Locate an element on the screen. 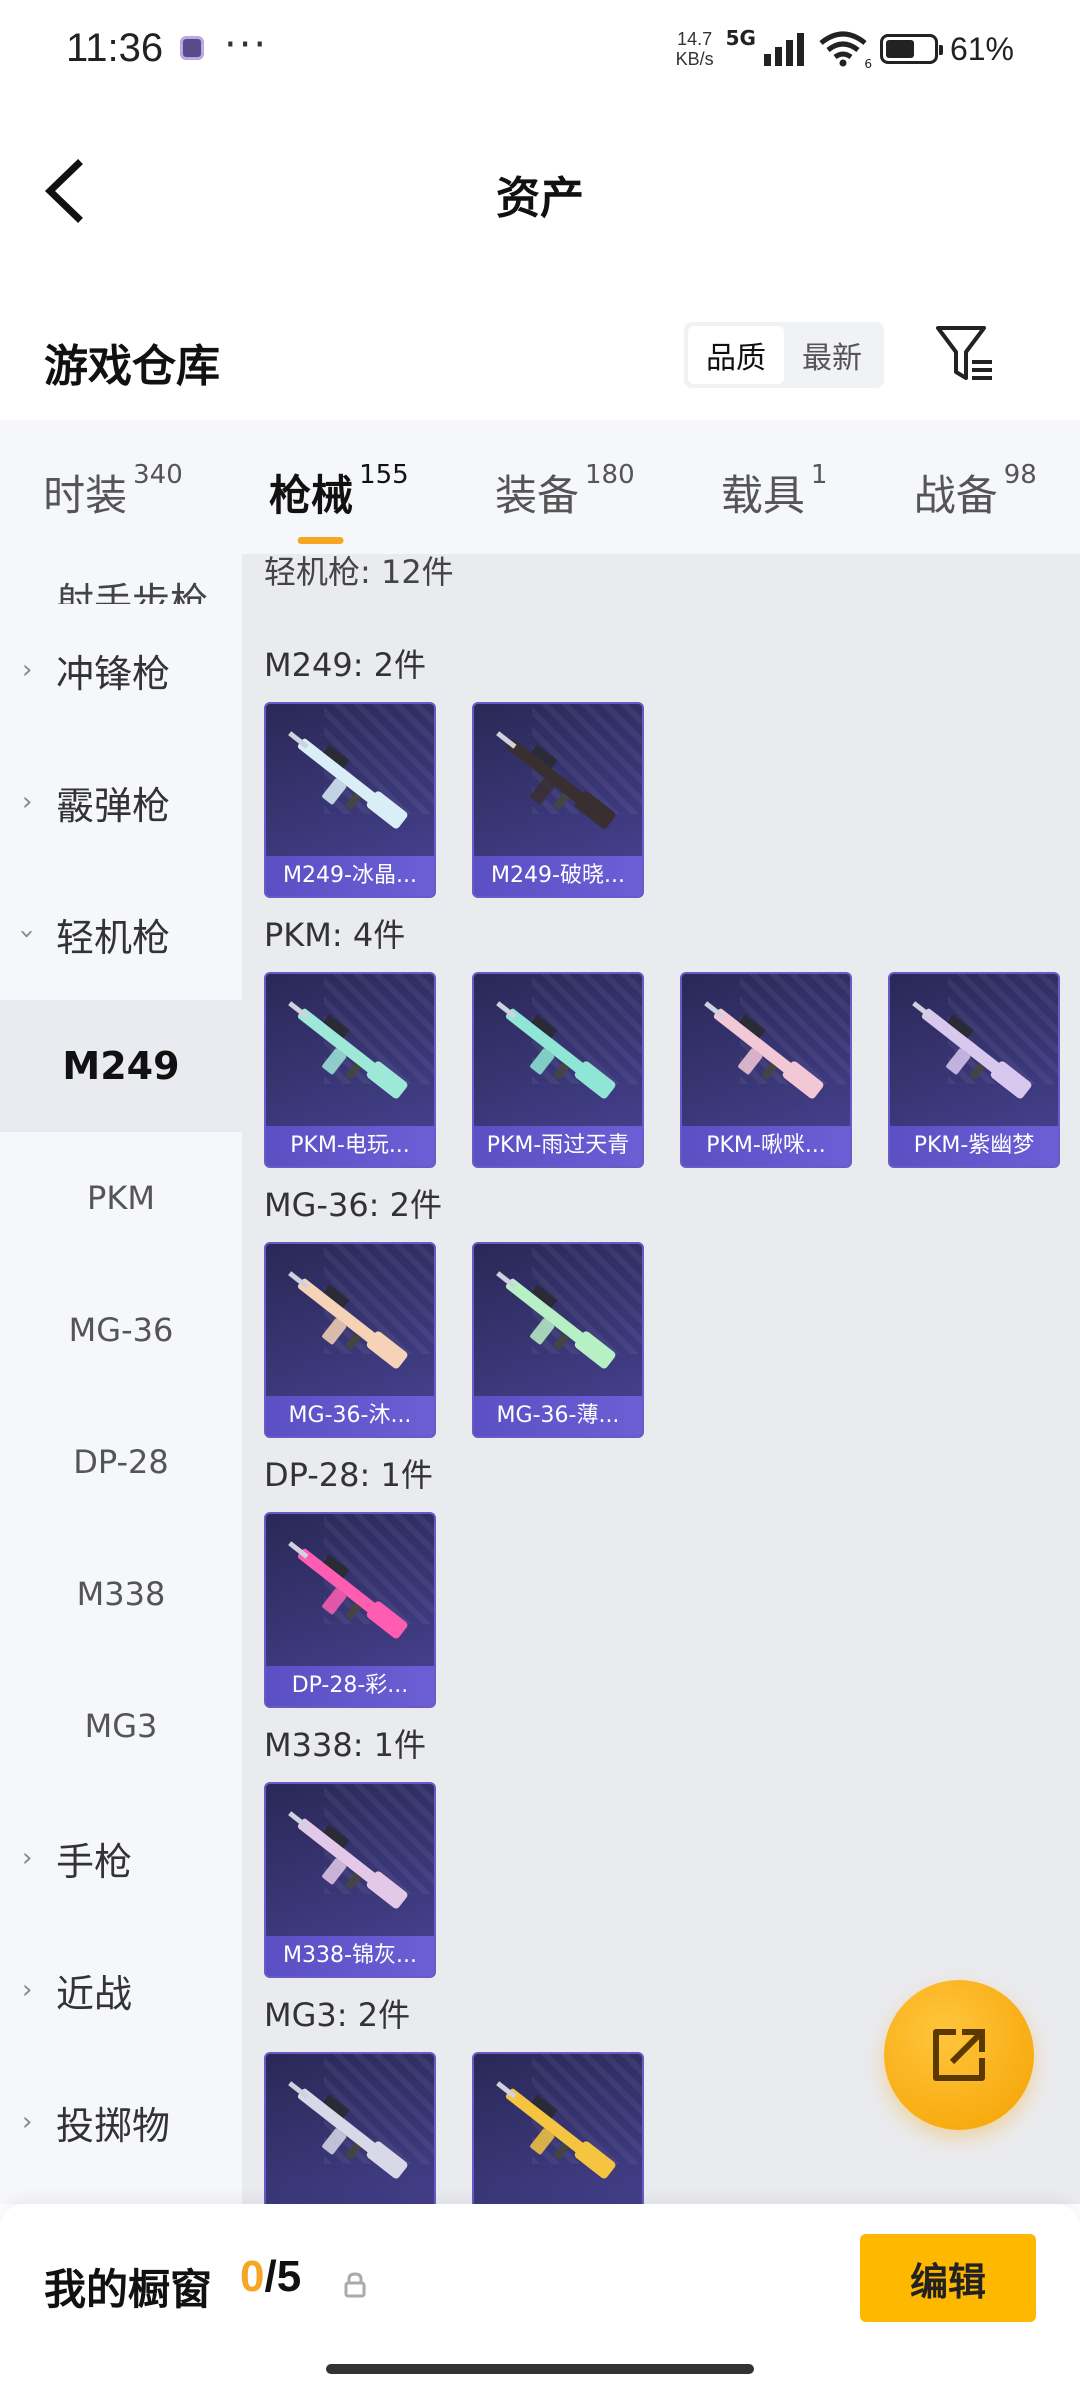 The image size is (1080, 2400). battery-icon is located at coordinates (911, 49).